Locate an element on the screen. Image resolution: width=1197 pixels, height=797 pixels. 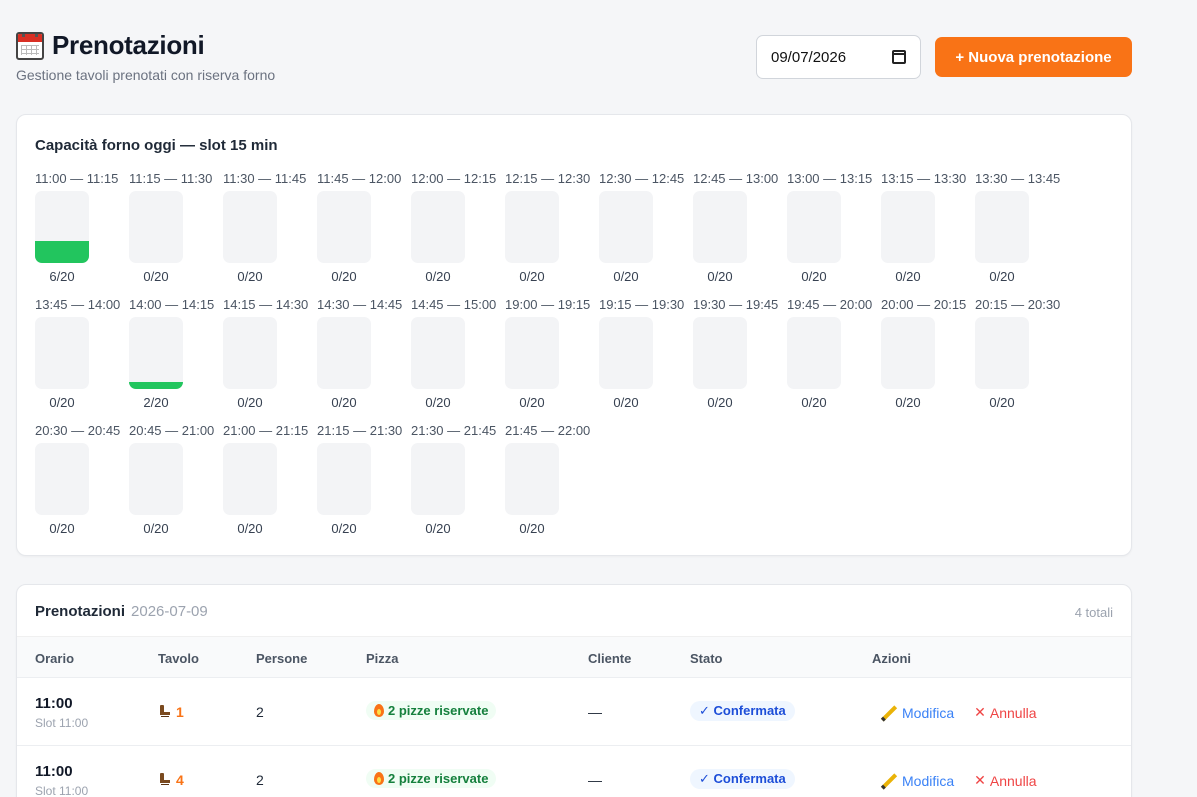
oven-slot: 21:00 — 21:15 0/20 is located at coordinates (270, 486).